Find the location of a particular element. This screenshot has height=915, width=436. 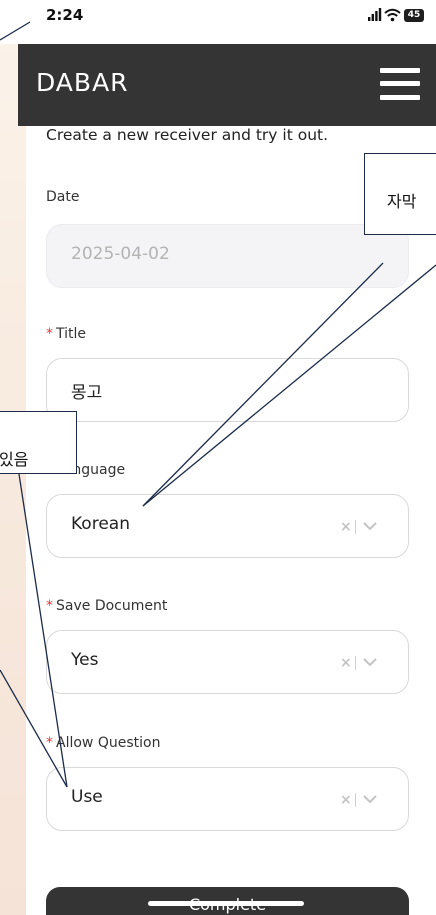

title-input: 몽고 is located at coordinates (227, 390).